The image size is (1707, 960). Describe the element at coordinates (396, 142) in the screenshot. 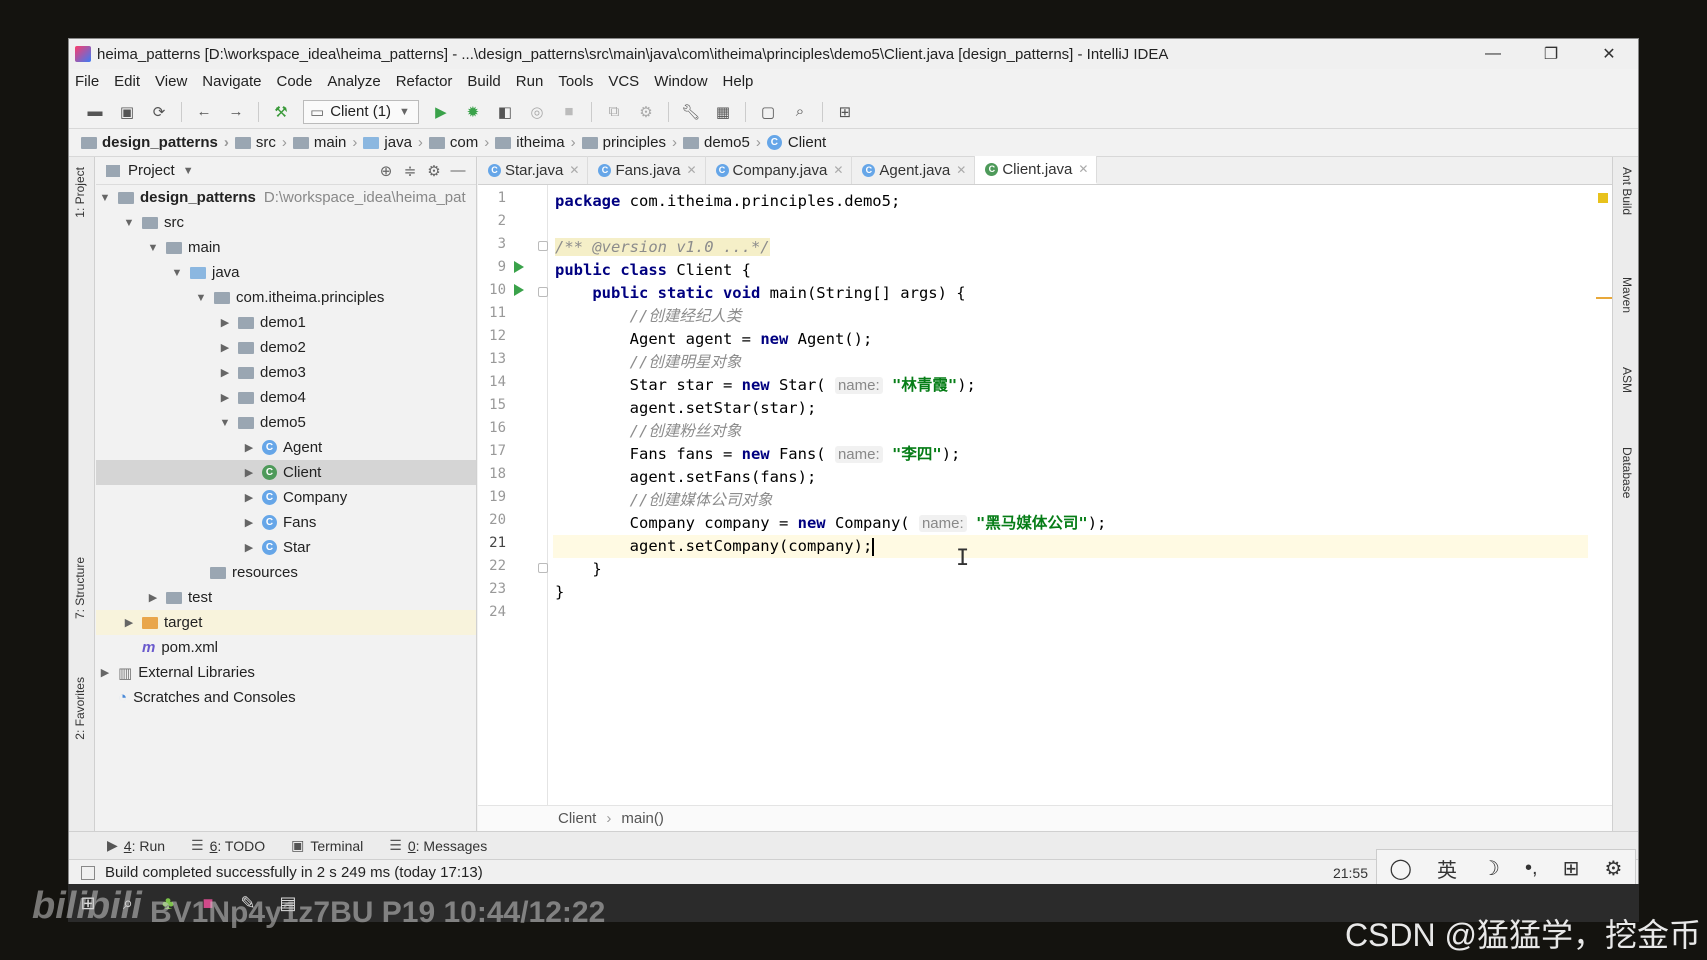

I see `breadcrumb-item: java ›` at that location.